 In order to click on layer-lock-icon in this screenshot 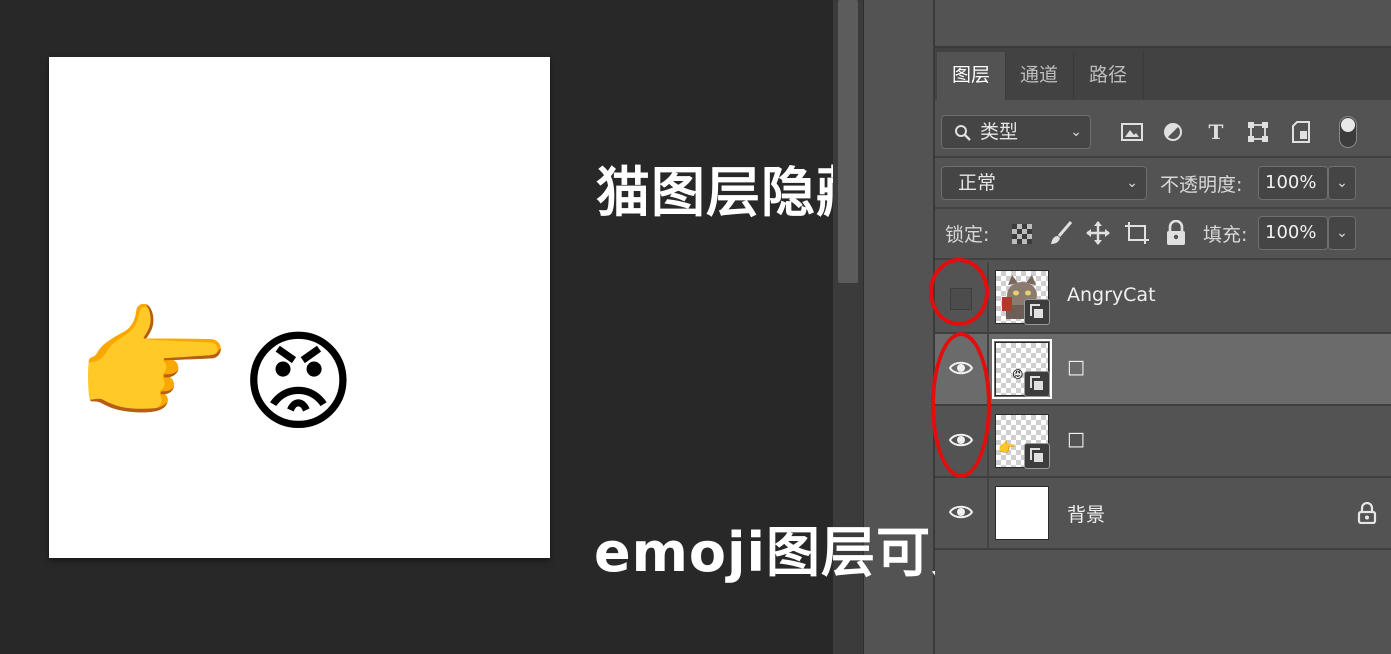, I will do `click(1367, 513)`.